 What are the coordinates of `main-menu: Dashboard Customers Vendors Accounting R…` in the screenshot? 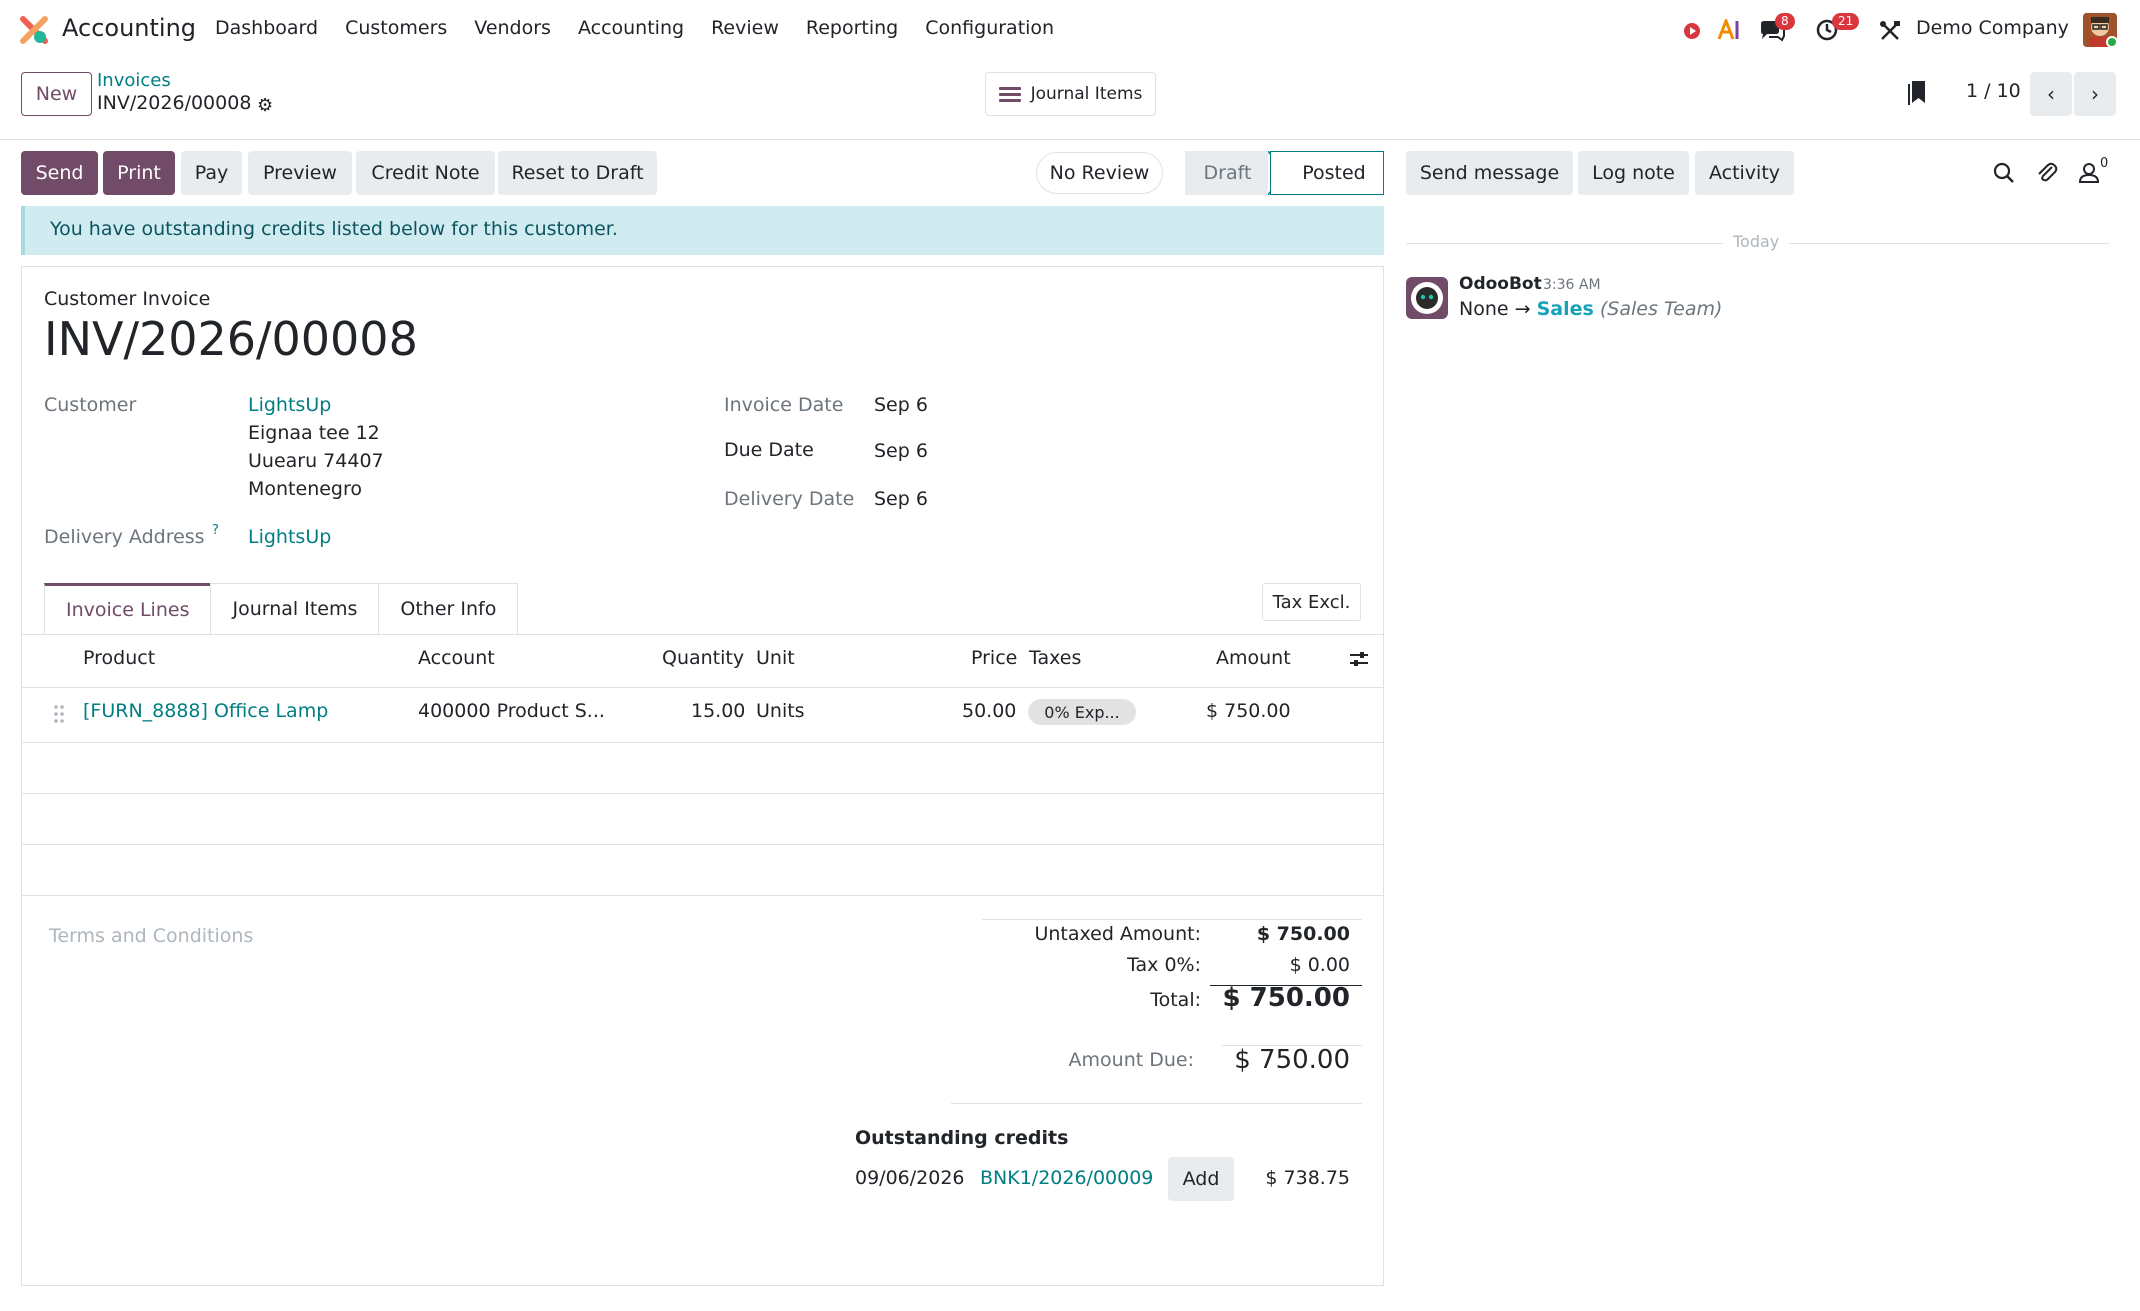 It's located at (648, 28).